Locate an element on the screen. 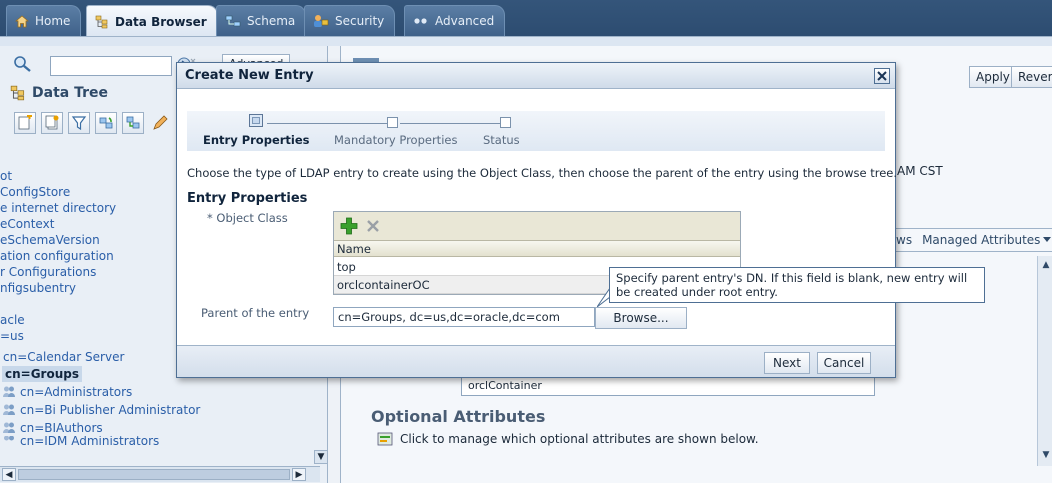 Image resolution: width=1052 pixels, height=483 pixels. object-class-value: orclContainer is located at coordinates (668, 386).